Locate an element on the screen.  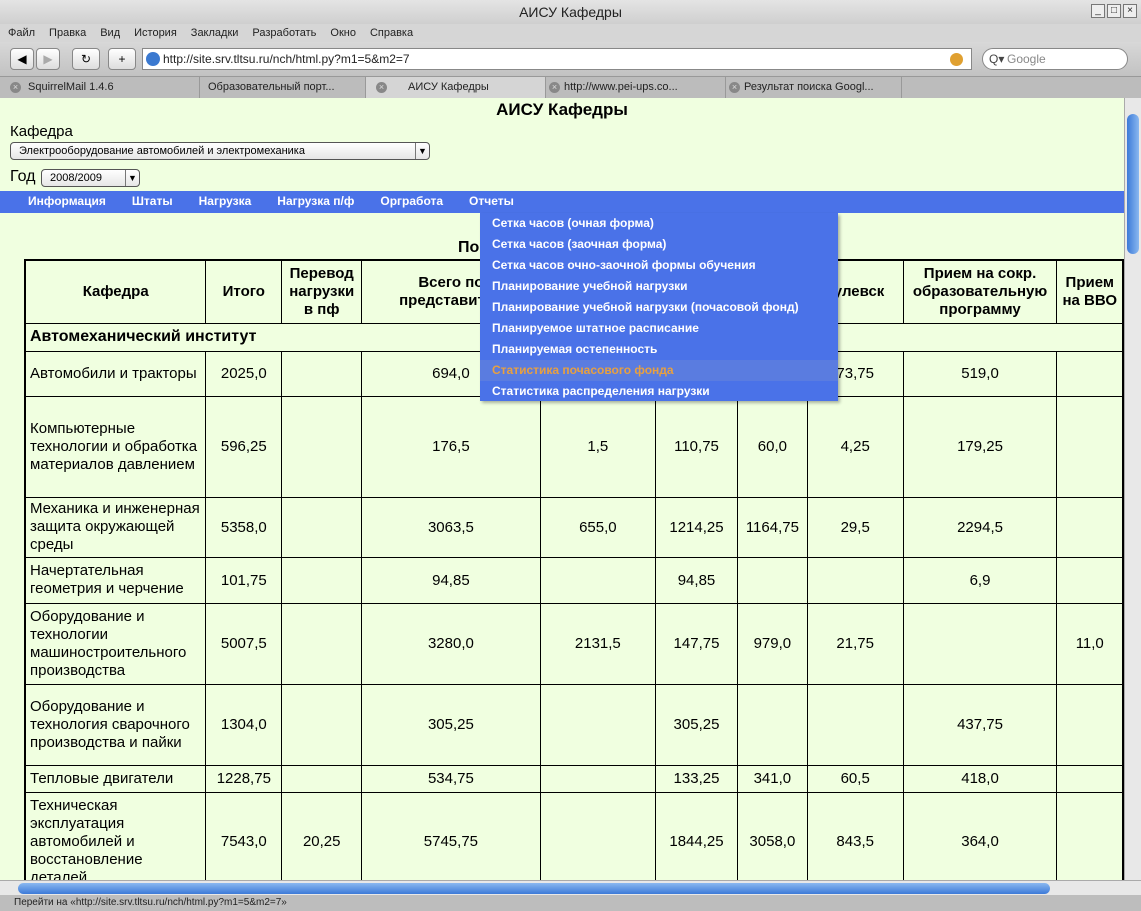
value-cell: 1,5 is located at coordinates (598, 446).